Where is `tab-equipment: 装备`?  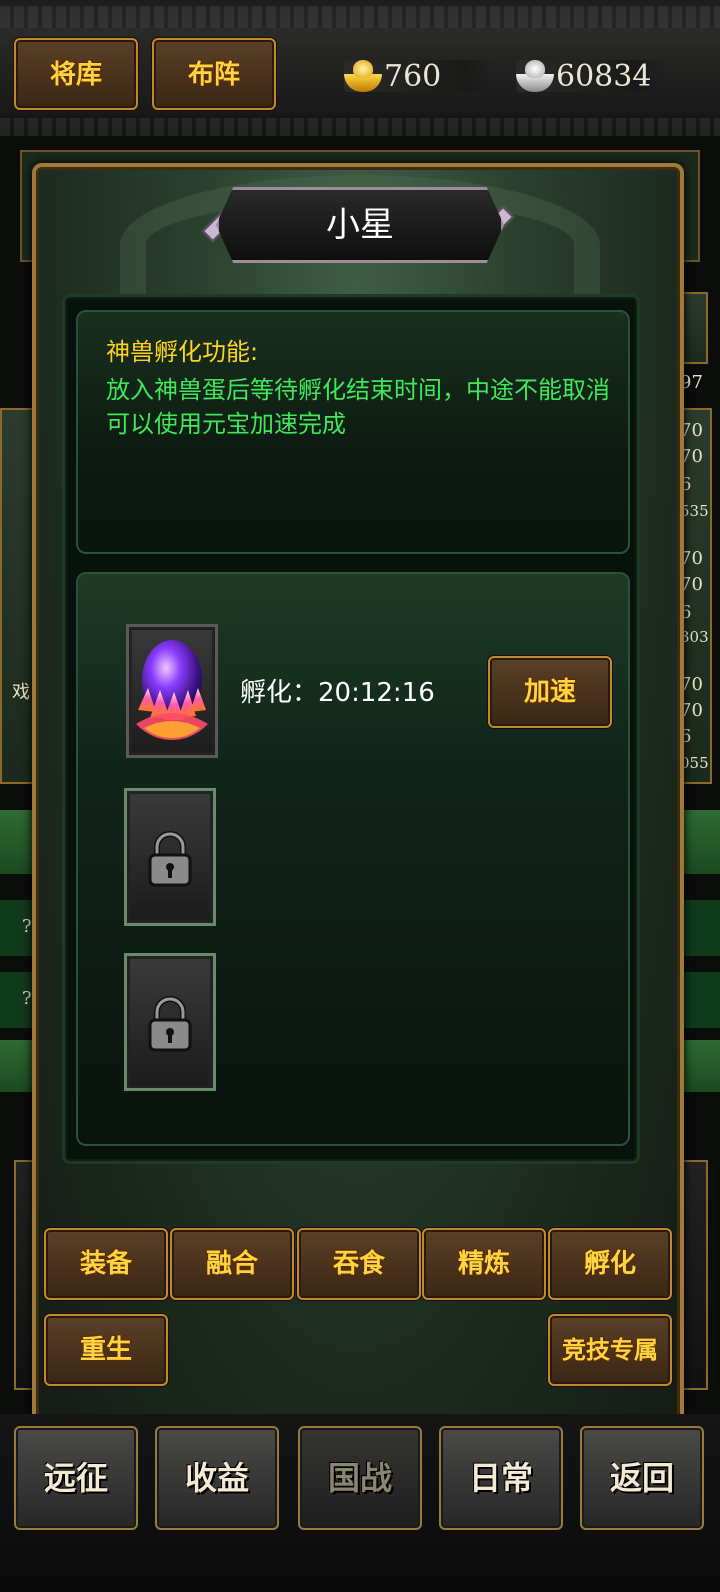 tab-equipment: 装备 is located at coordinates (106, 1264).